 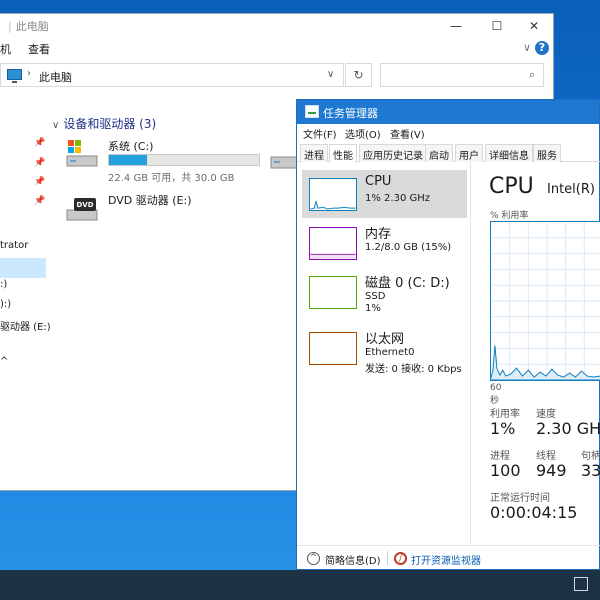 What do you see at coordinates (353, 559) in the screenshot?
I see `fewer-details-button: 简略信息(D)` at bounding box center [353, 559].